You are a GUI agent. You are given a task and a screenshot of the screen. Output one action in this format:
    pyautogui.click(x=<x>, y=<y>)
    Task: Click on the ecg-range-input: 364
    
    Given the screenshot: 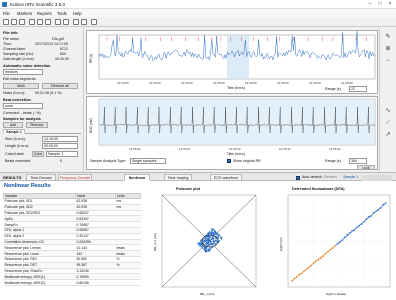 What is the action you would take?
    pyautogui.click(x=358, y=161)
    